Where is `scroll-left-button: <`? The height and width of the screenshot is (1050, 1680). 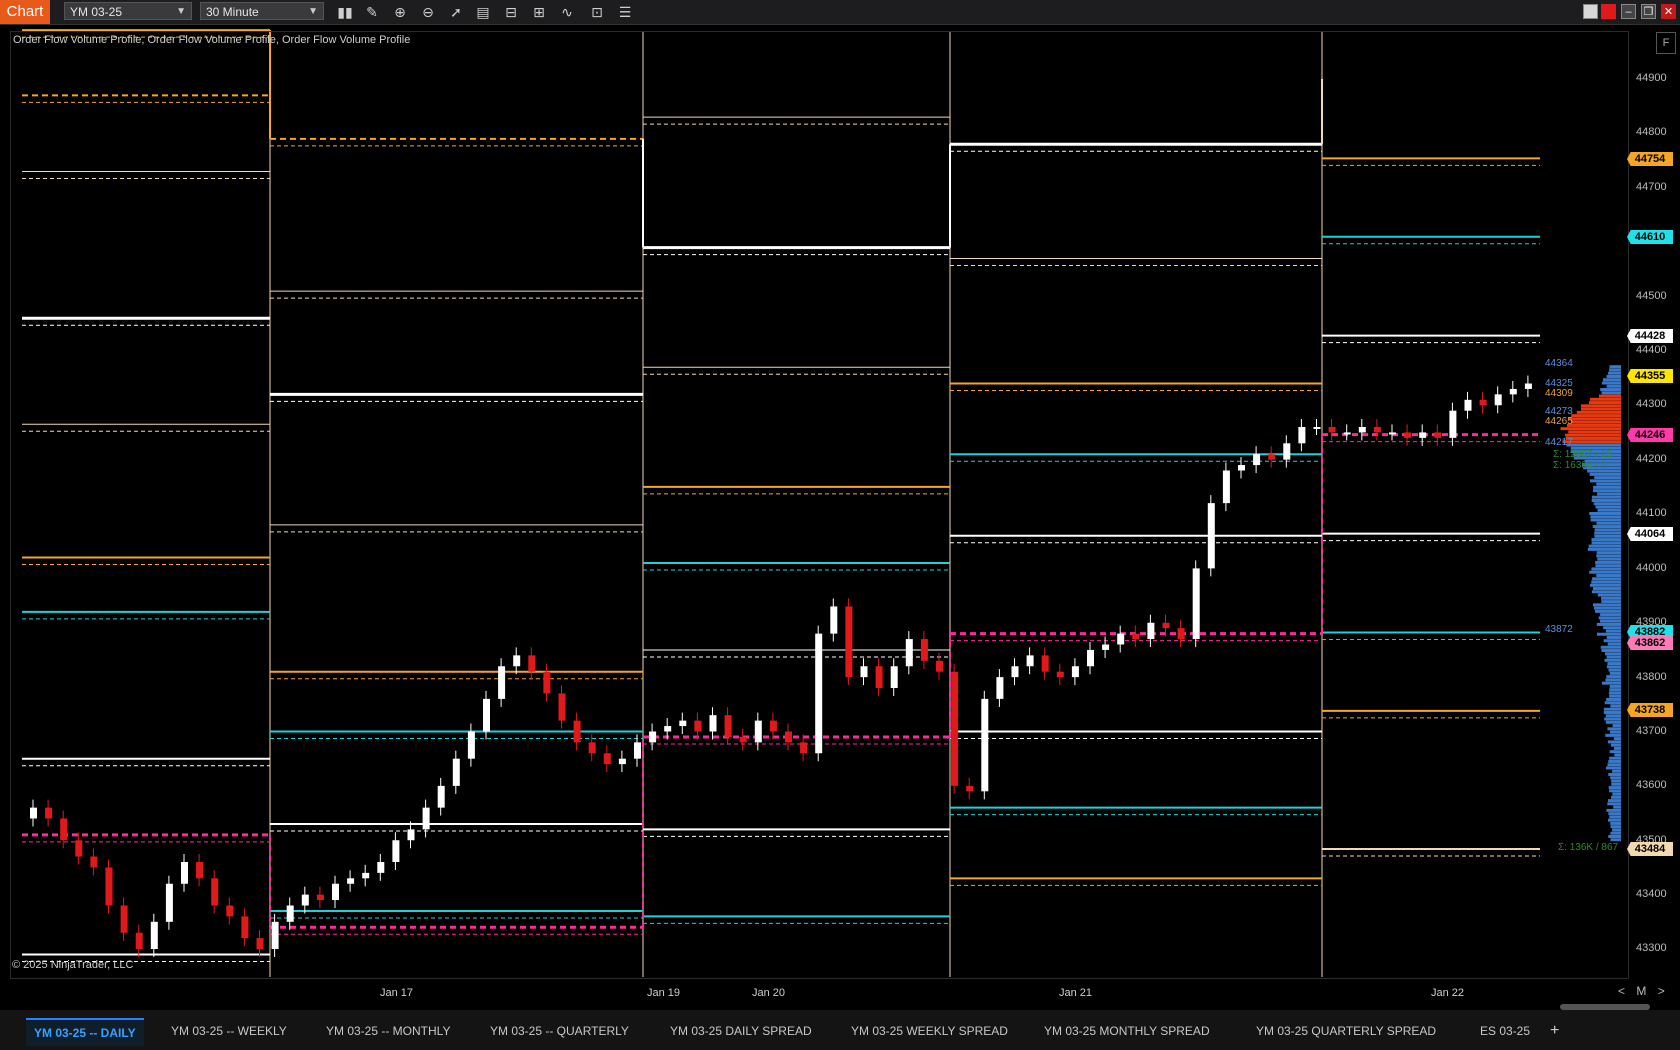 scroll-left-button: < is located at coordinates (1621, 991).